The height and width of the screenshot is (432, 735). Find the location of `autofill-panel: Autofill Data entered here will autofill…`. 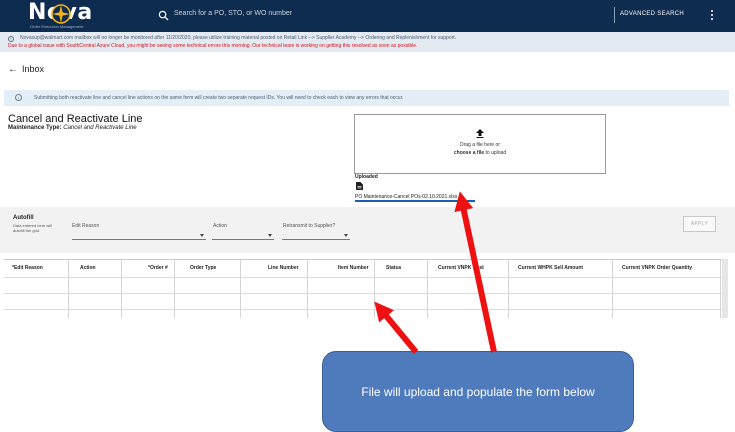

autofill-panel: Autofill Data entered here will autofill… is located at coordinates (367, 230).